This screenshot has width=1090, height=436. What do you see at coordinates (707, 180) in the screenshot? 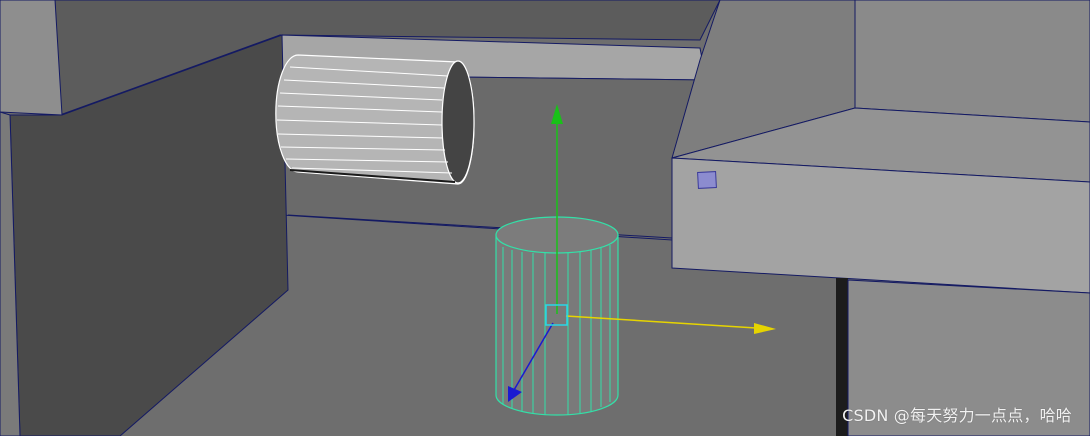
I see `handle-icon` at bounding box center [707, 180].